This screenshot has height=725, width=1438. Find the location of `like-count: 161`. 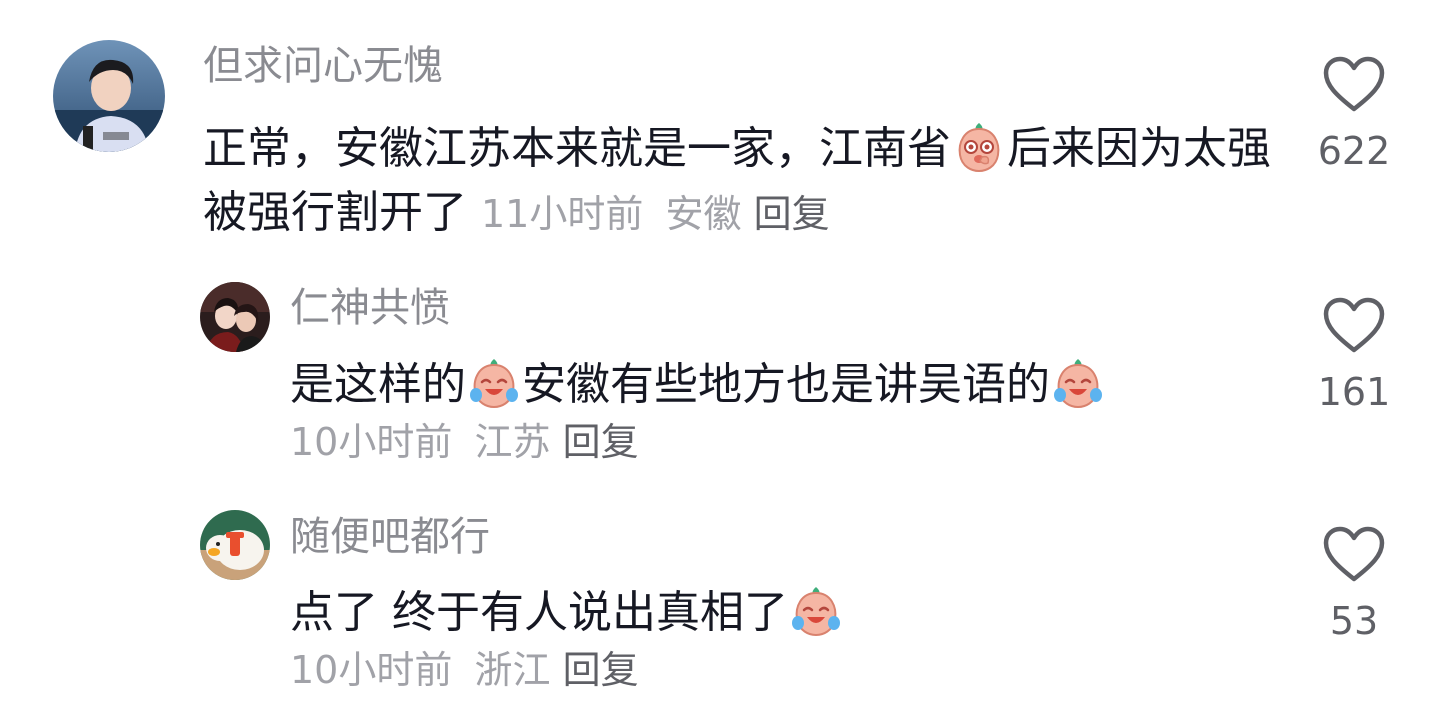

like-count: 161 is located at coordinates (1354, 392).